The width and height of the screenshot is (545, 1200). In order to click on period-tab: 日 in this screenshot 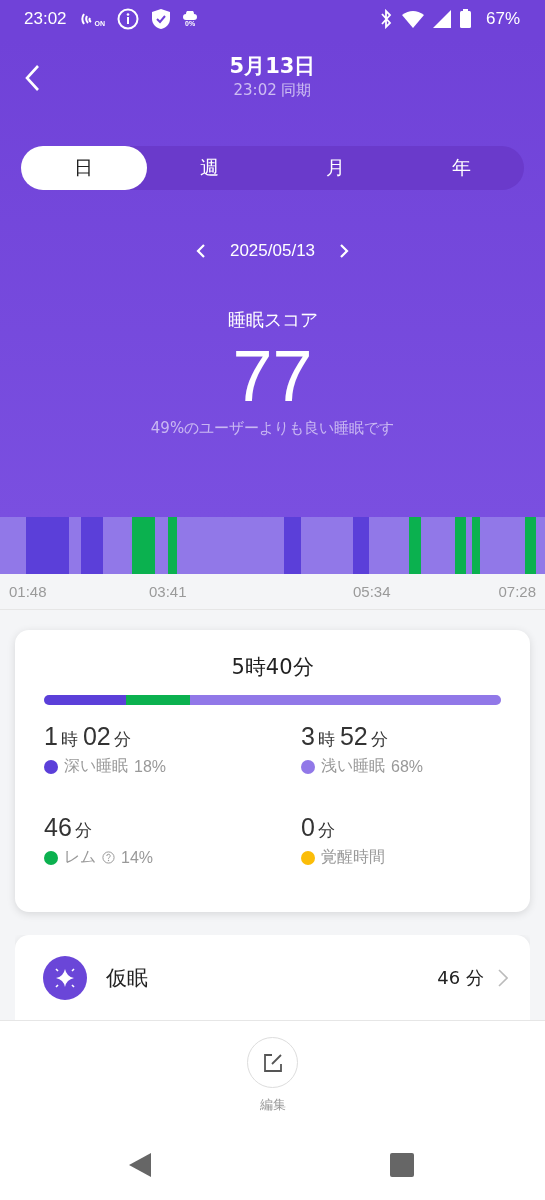, I will do `click(84, 167)`.